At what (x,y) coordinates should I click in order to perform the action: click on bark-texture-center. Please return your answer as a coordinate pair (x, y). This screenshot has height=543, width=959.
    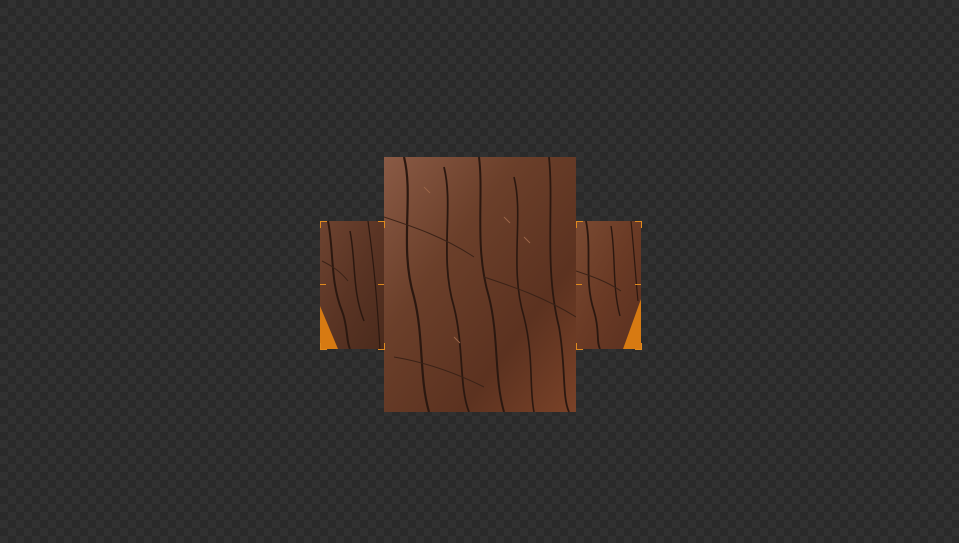
    Looking at the image, I should click on (480, 284).